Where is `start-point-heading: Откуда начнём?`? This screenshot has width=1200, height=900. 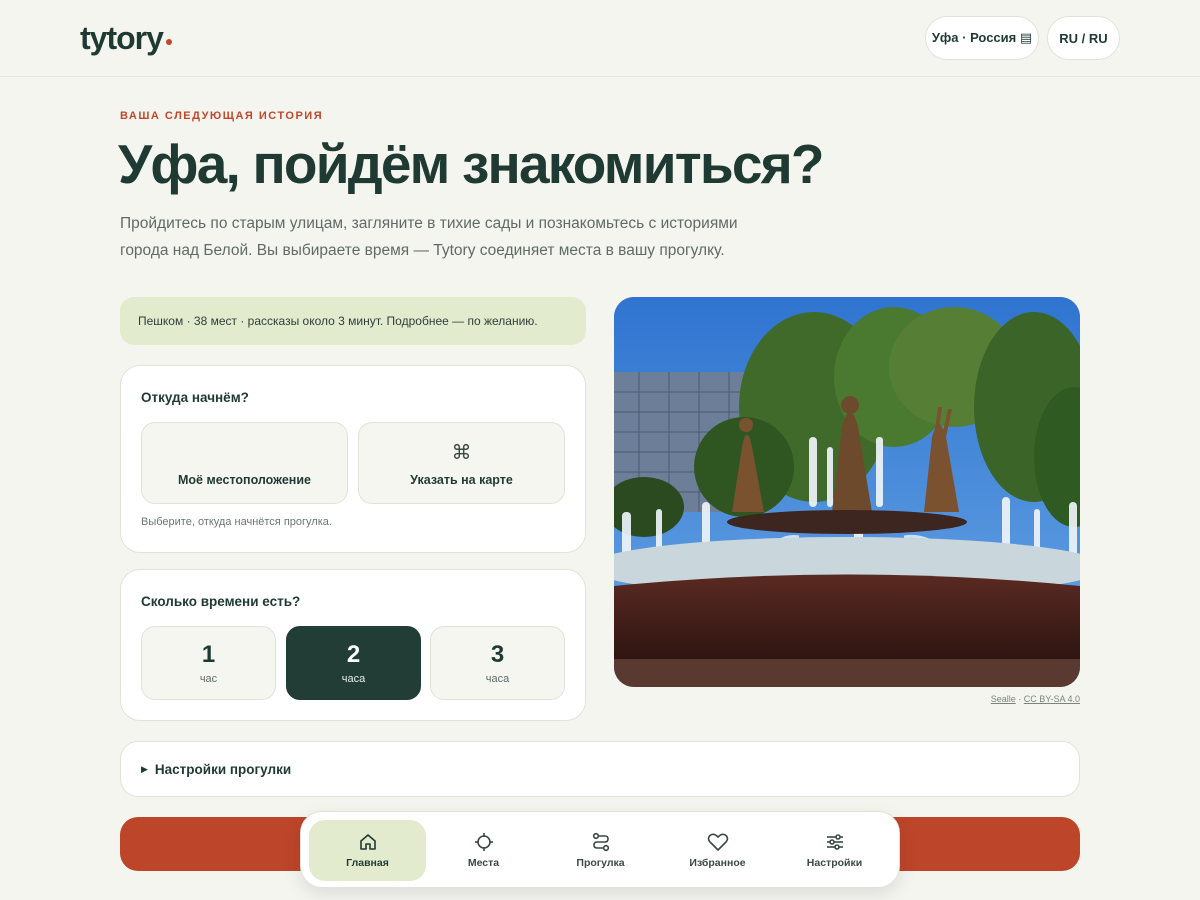 start-point-heading: Откуда начнём? is located at coordinates (195, 397).